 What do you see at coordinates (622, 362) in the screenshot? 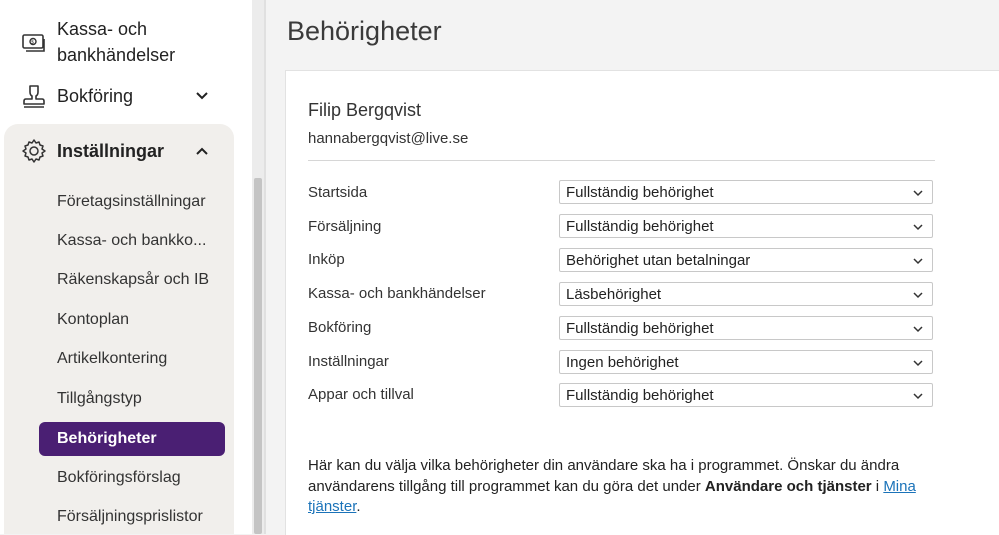
I see `select-value: Ingen behörighet` at bounding box center [622, 362].